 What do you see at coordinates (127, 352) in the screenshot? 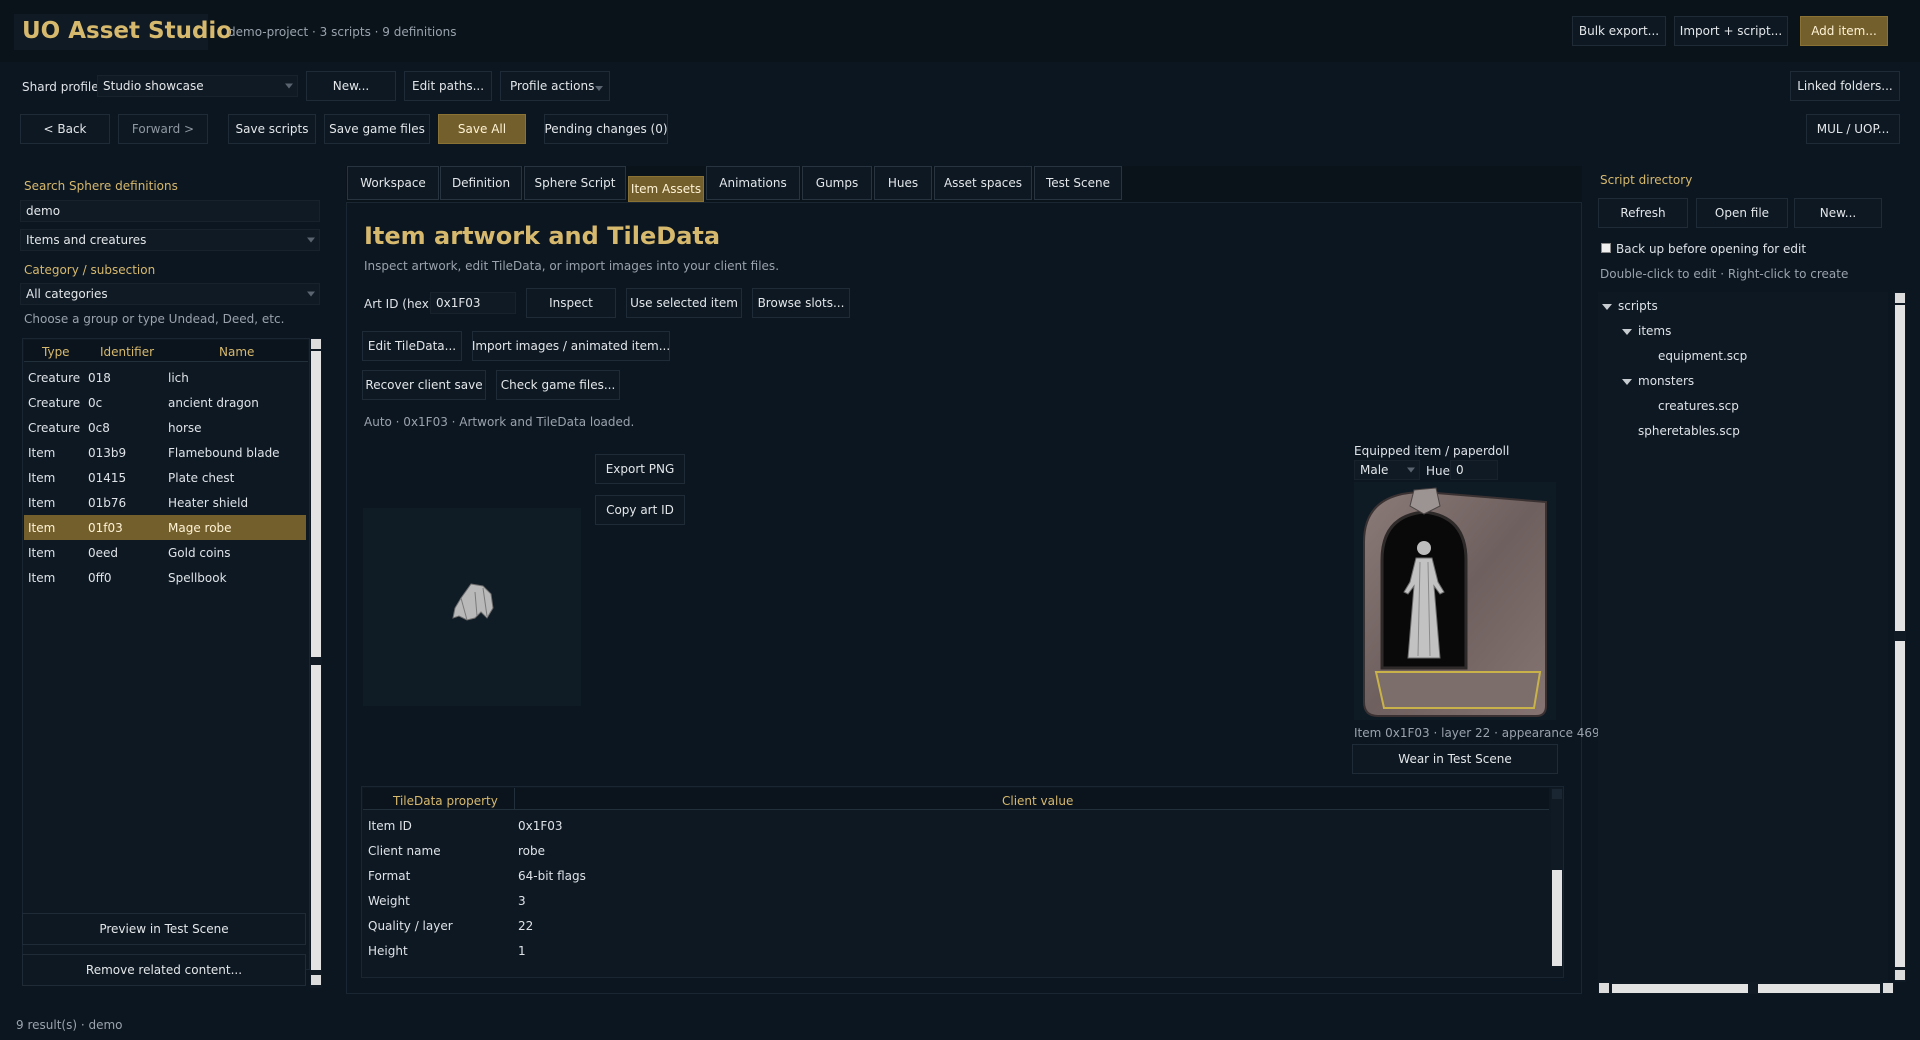
I see `col-identifier: Identifier` at bounding box center [127, 352].